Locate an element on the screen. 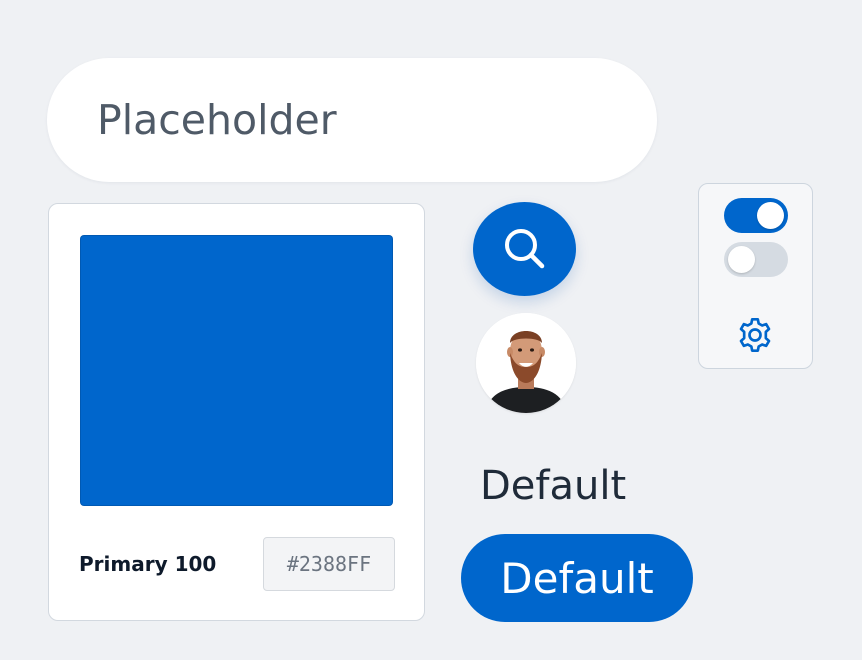 Image resolution: width=862 pixels, height=660 pixels. search-field is located at coordinates (352, 120).